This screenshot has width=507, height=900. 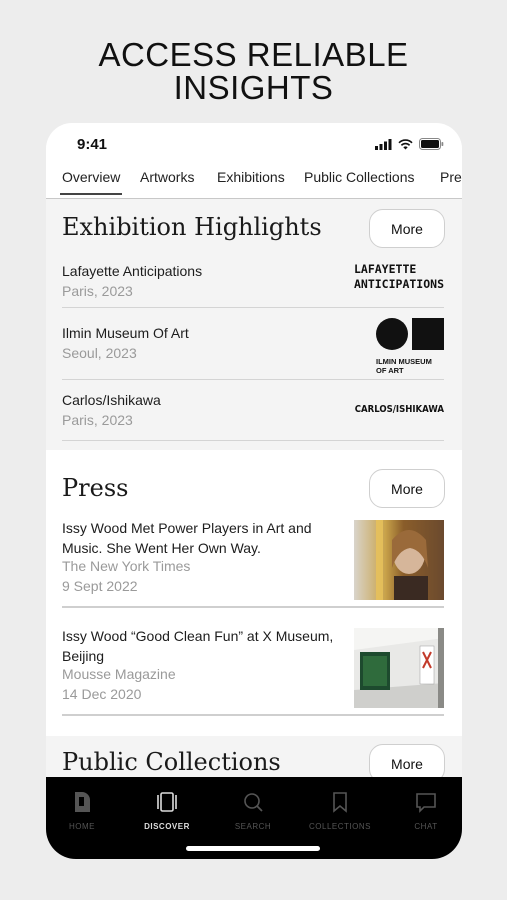 I want to click on nav-chat-label: CHAT, so click(x=426, y=826).